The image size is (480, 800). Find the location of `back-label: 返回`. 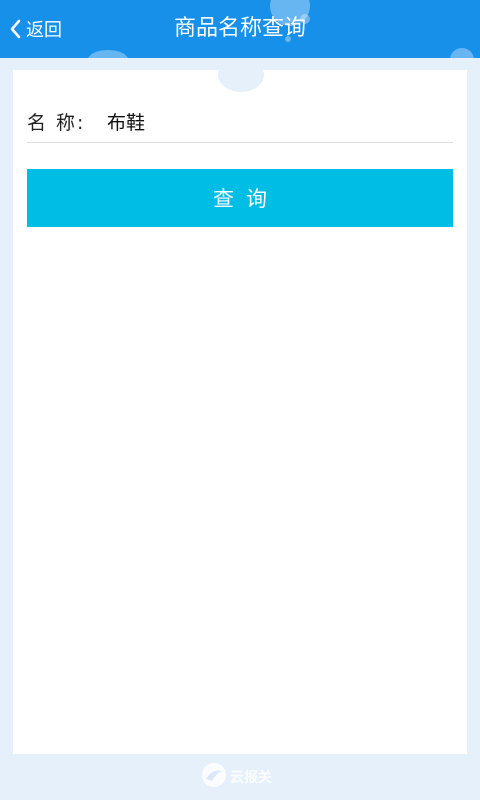

back-label: 返回 is located at coordinates (44, 30).